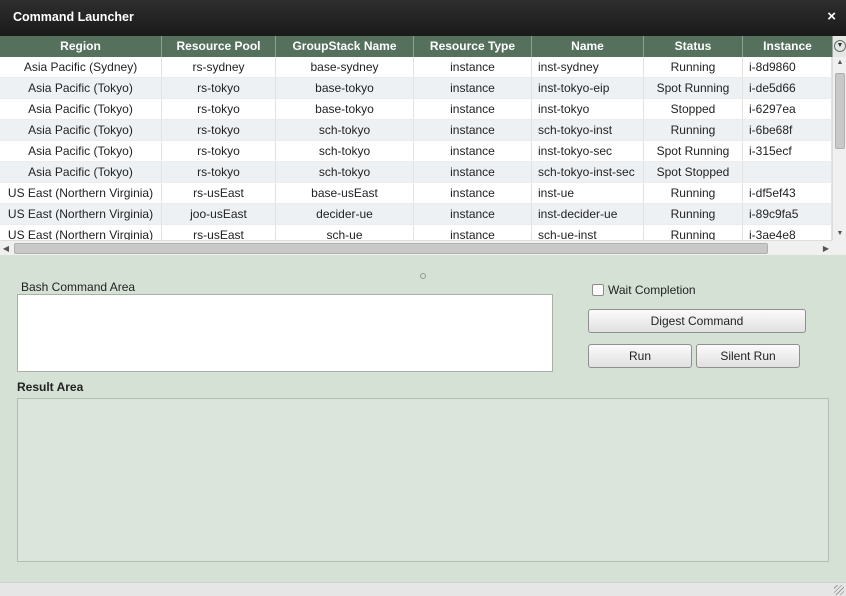 The image size is (846, 596). What do you see at coordinates (473, 46) in the screenshot?
I see `column-header: Resource Type` at bounding box center [473, 46].